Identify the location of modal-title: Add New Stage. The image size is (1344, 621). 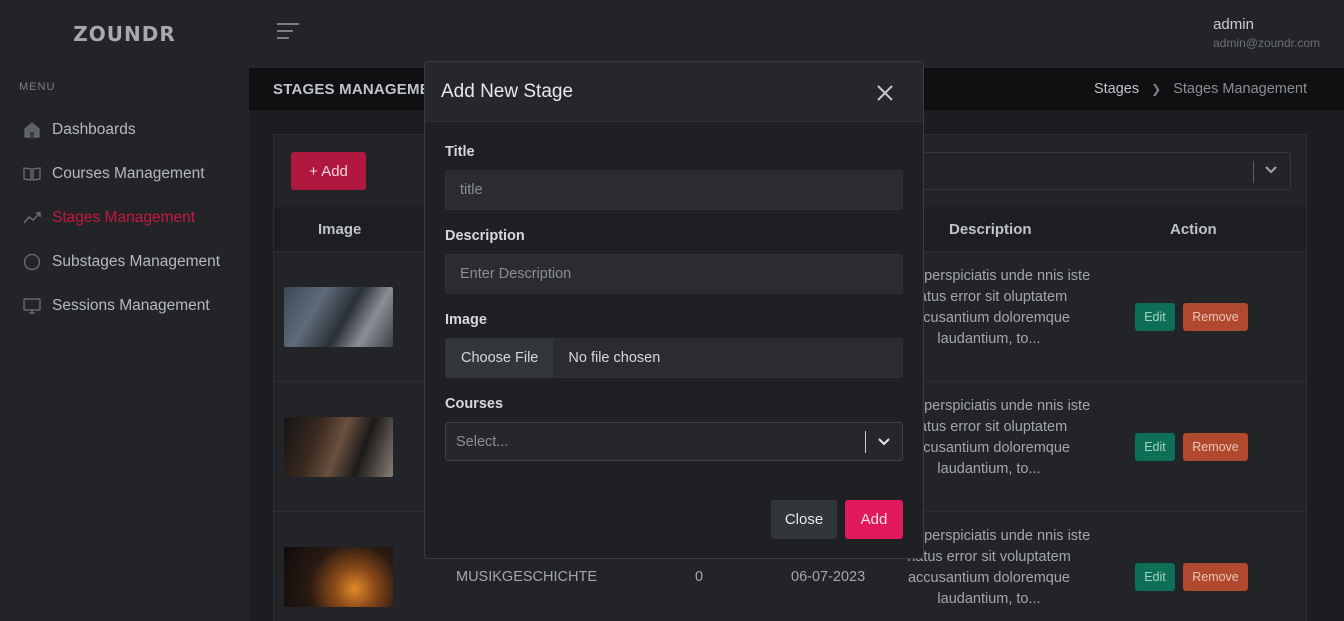
(507, 91).